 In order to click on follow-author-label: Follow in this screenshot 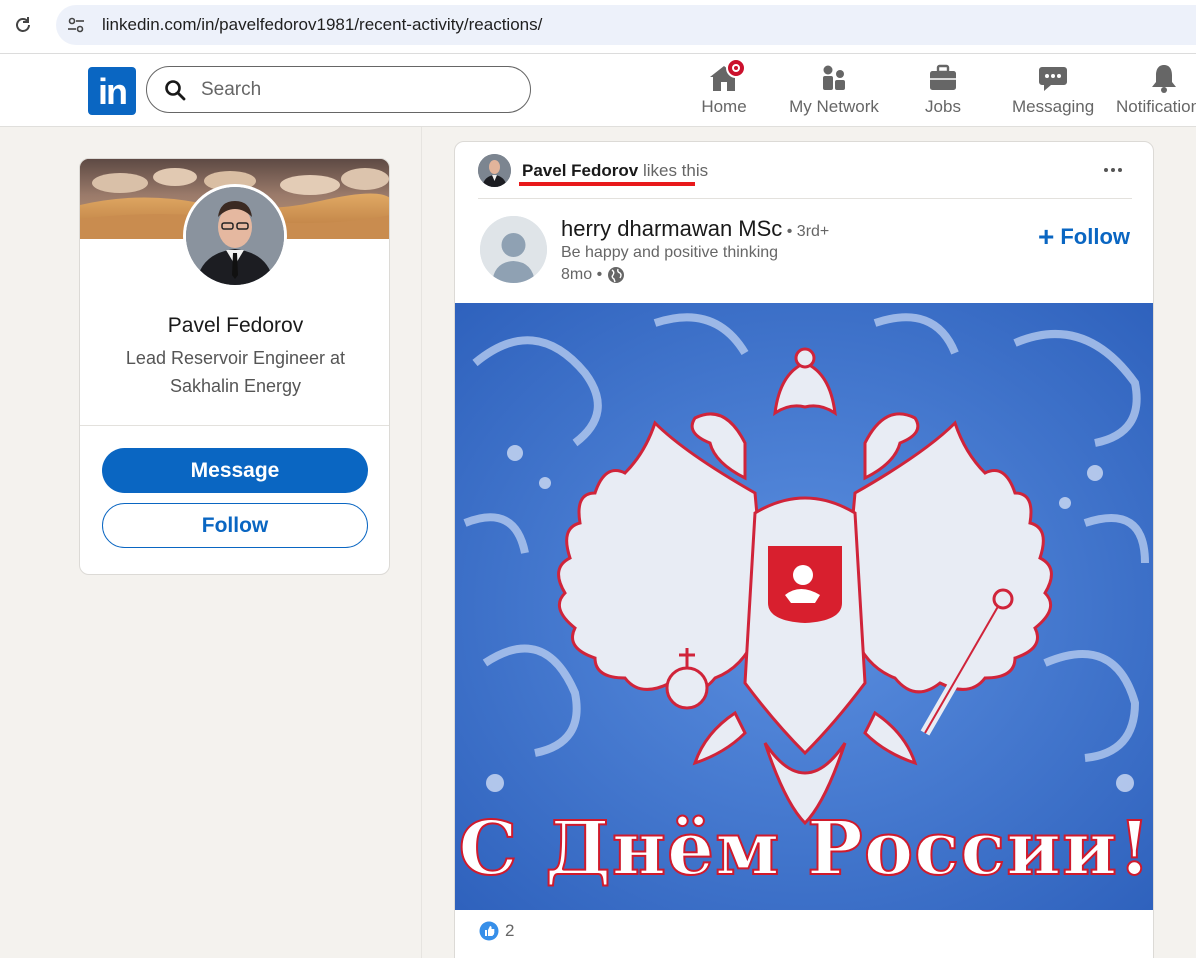, I will do `click(1095, 236)`.